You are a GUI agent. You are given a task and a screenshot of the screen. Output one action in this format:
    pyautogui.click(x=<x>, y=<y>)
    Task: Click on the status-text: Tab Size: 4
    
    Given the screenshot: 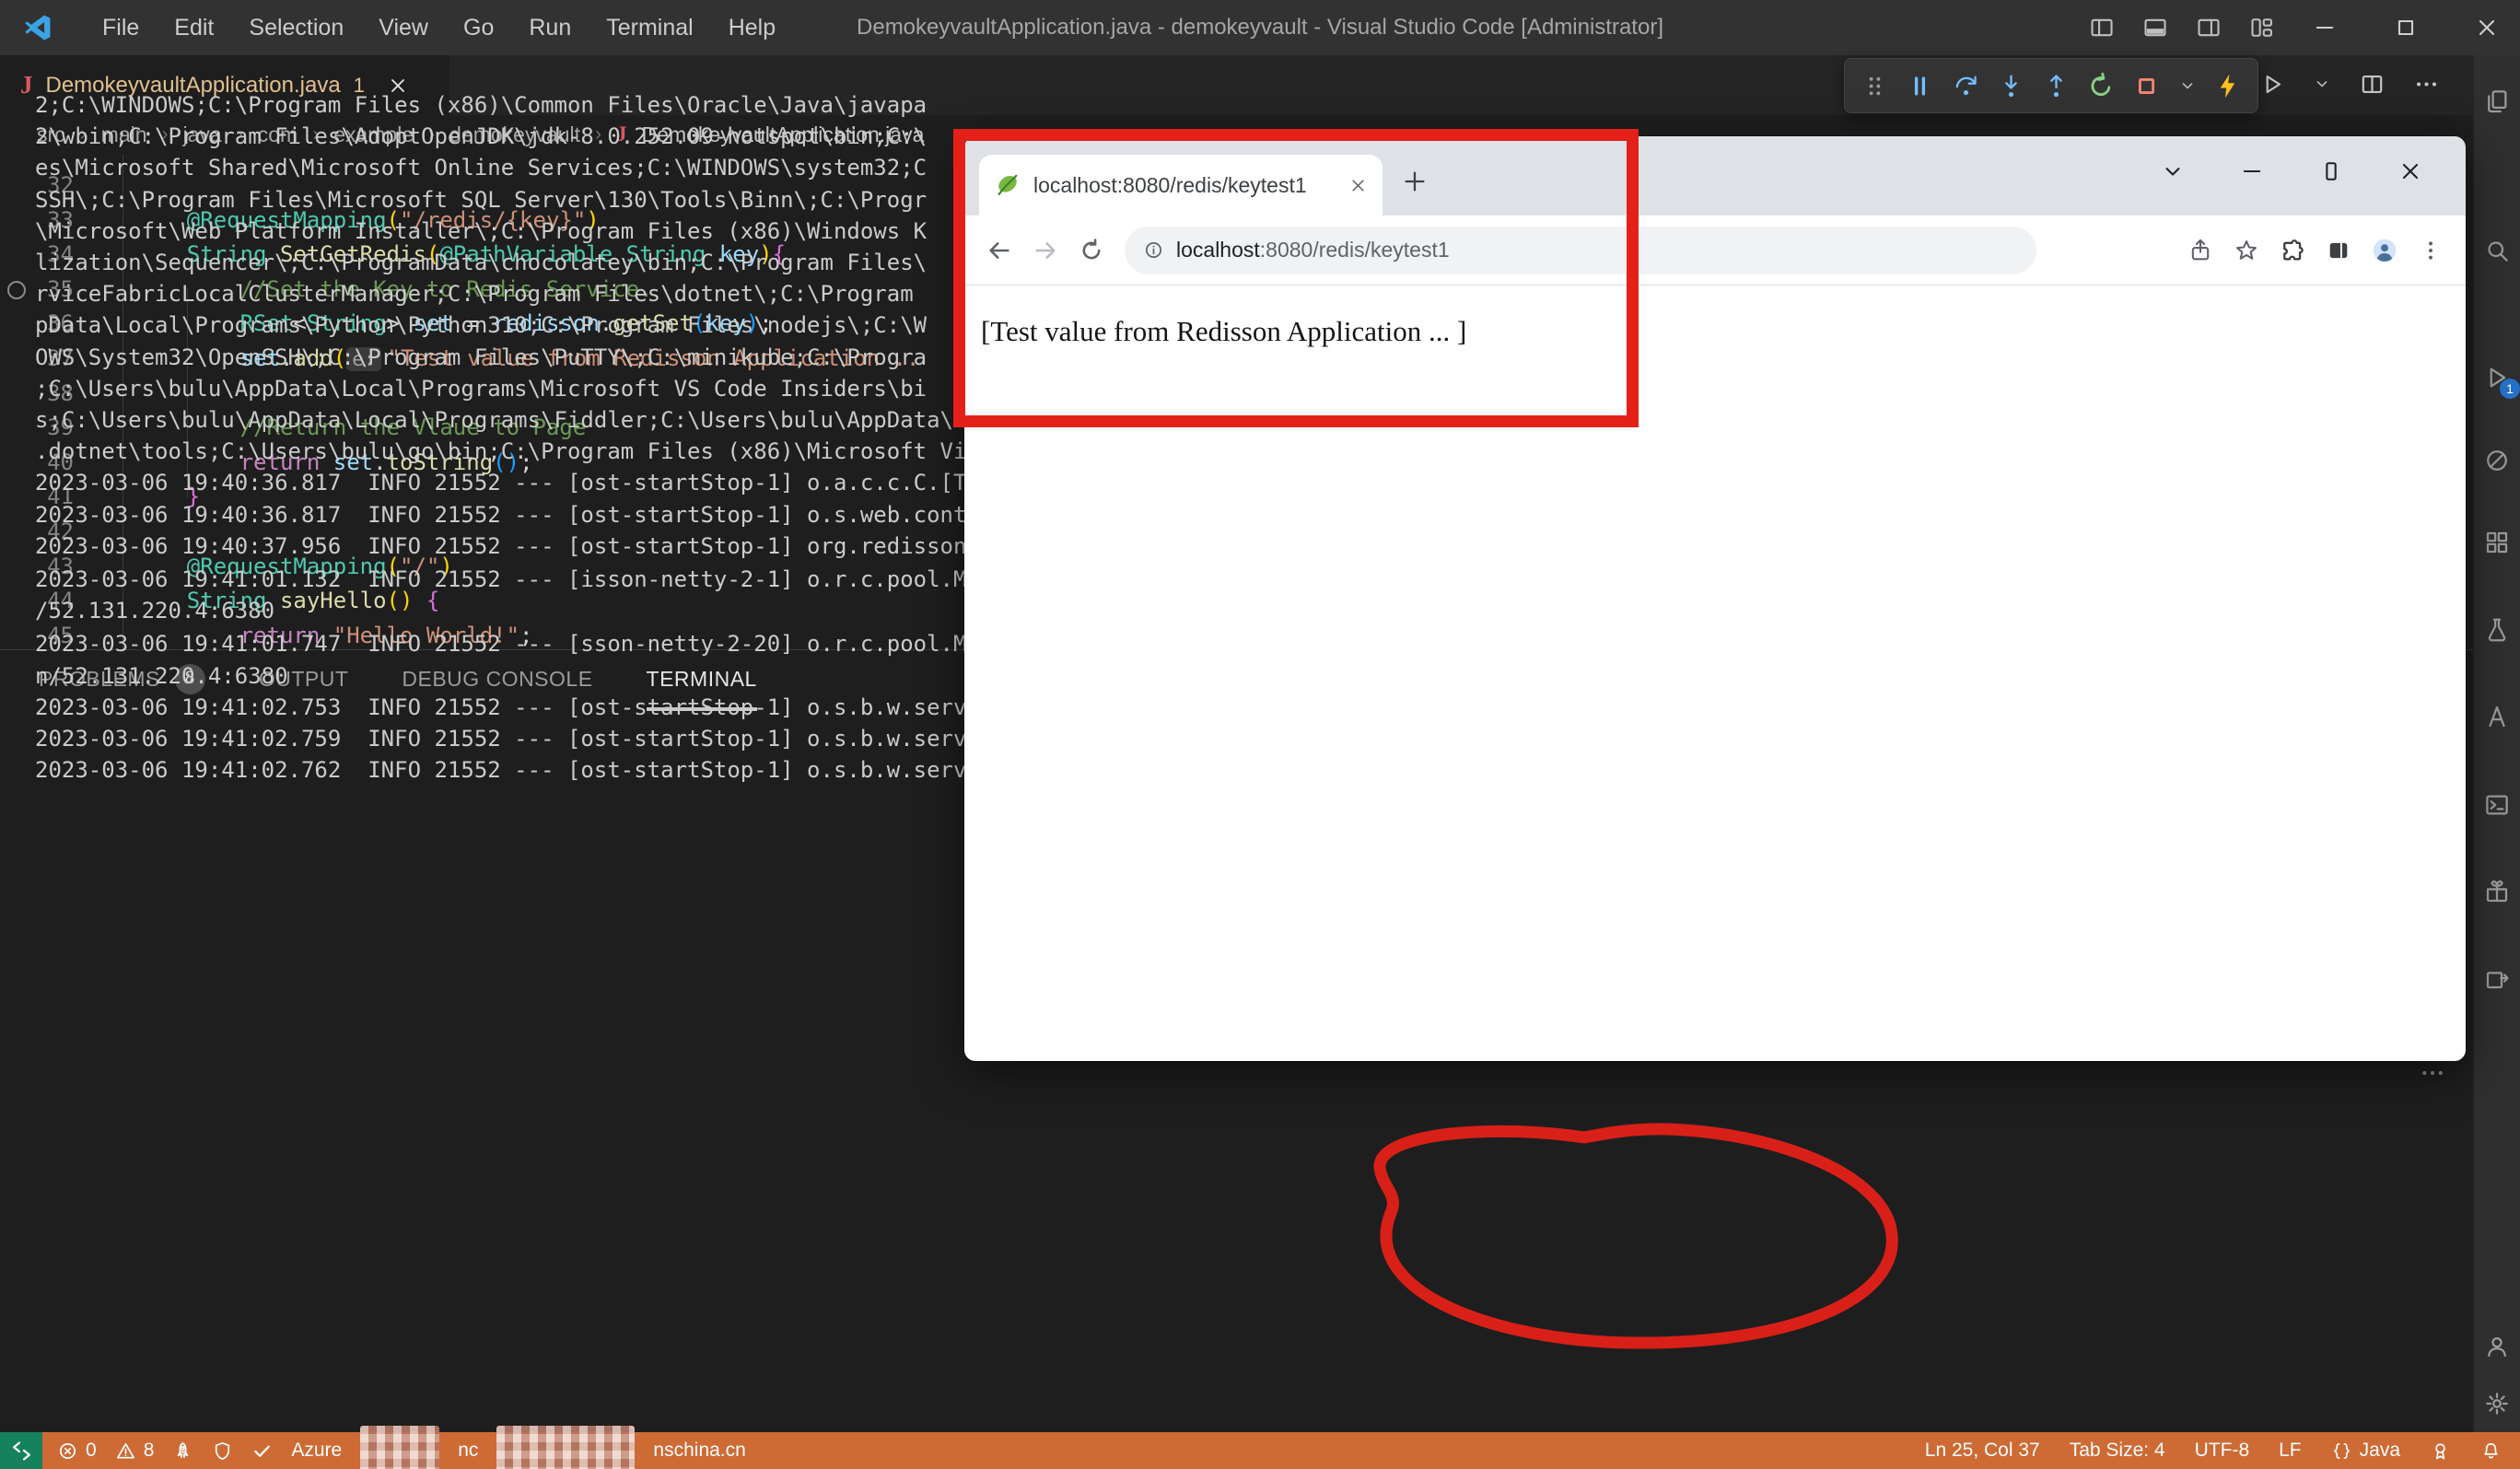 What is the action you would take?
    pyautogui.click(x=2117, y=1450)
    